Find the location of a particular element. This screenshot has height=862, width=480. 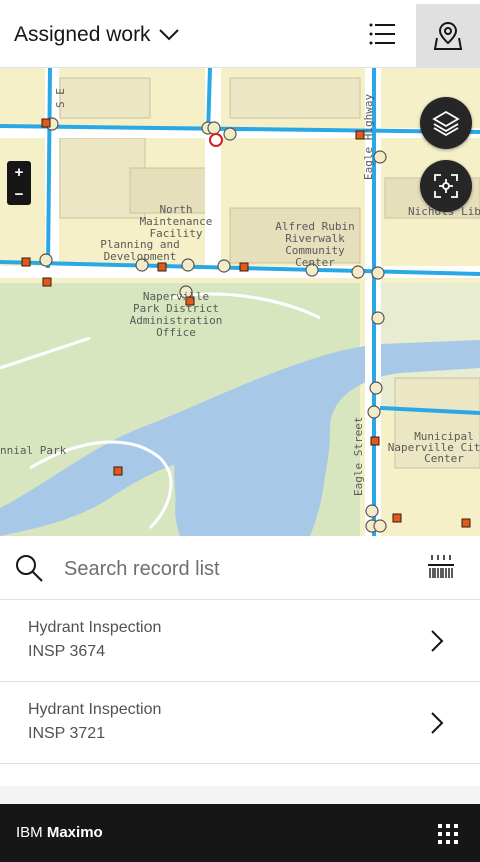

app-switcher-button is located at coordinates (448, 834).